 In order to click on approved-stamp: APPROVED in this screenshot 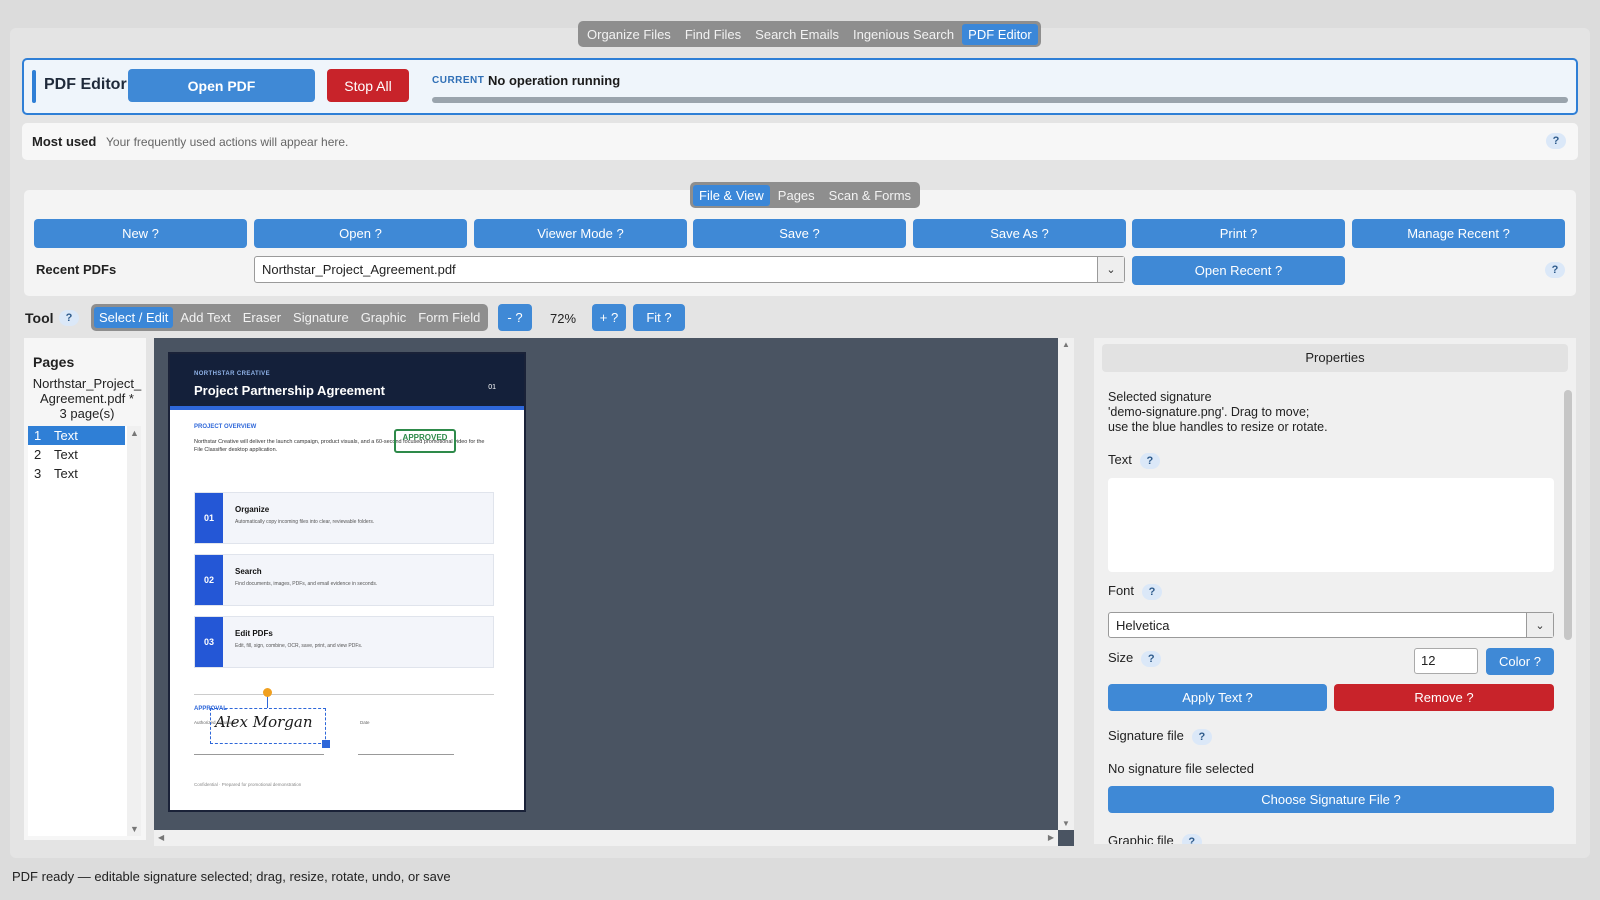, I will do `click(425, 441)`.